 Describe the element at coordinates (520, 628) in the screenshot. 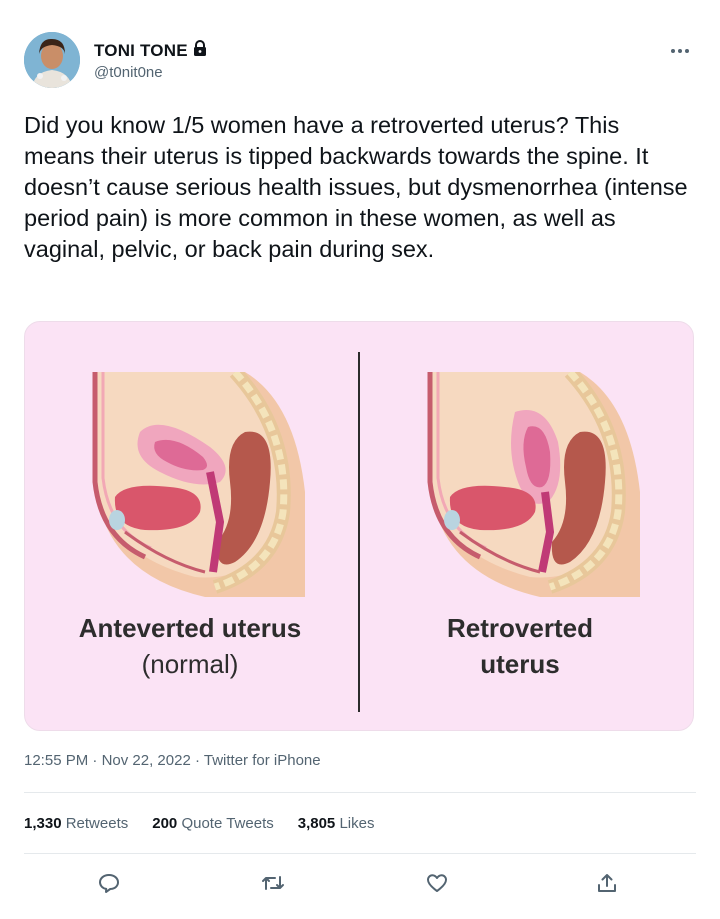

I see `right-caption-line1: Retroverted` at that location.